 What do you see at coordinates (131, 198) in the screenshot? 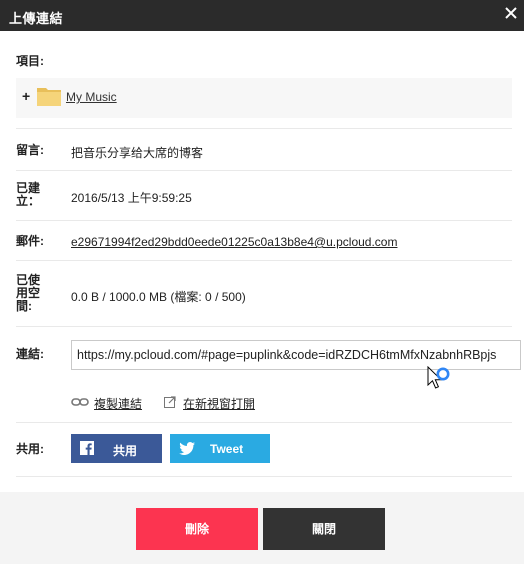
I see `created-value: 2016/5/13 上午9:59:25` at bounding box center [131, 198].